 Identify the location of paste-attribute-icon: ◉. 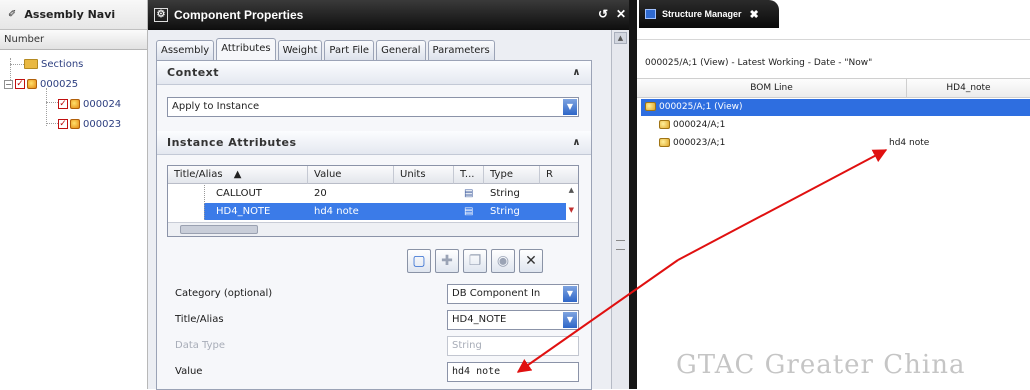
(503, 261).